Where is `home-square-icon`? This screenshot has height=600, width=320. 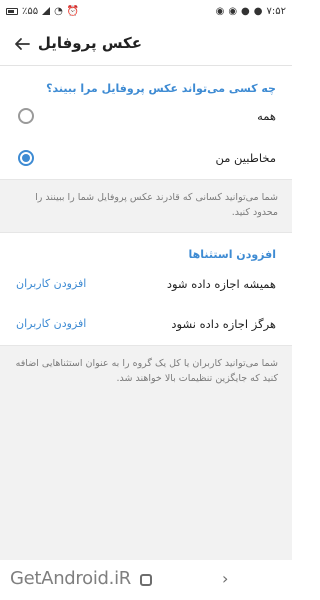 home-square-icon is located at coordinates (146, 580).